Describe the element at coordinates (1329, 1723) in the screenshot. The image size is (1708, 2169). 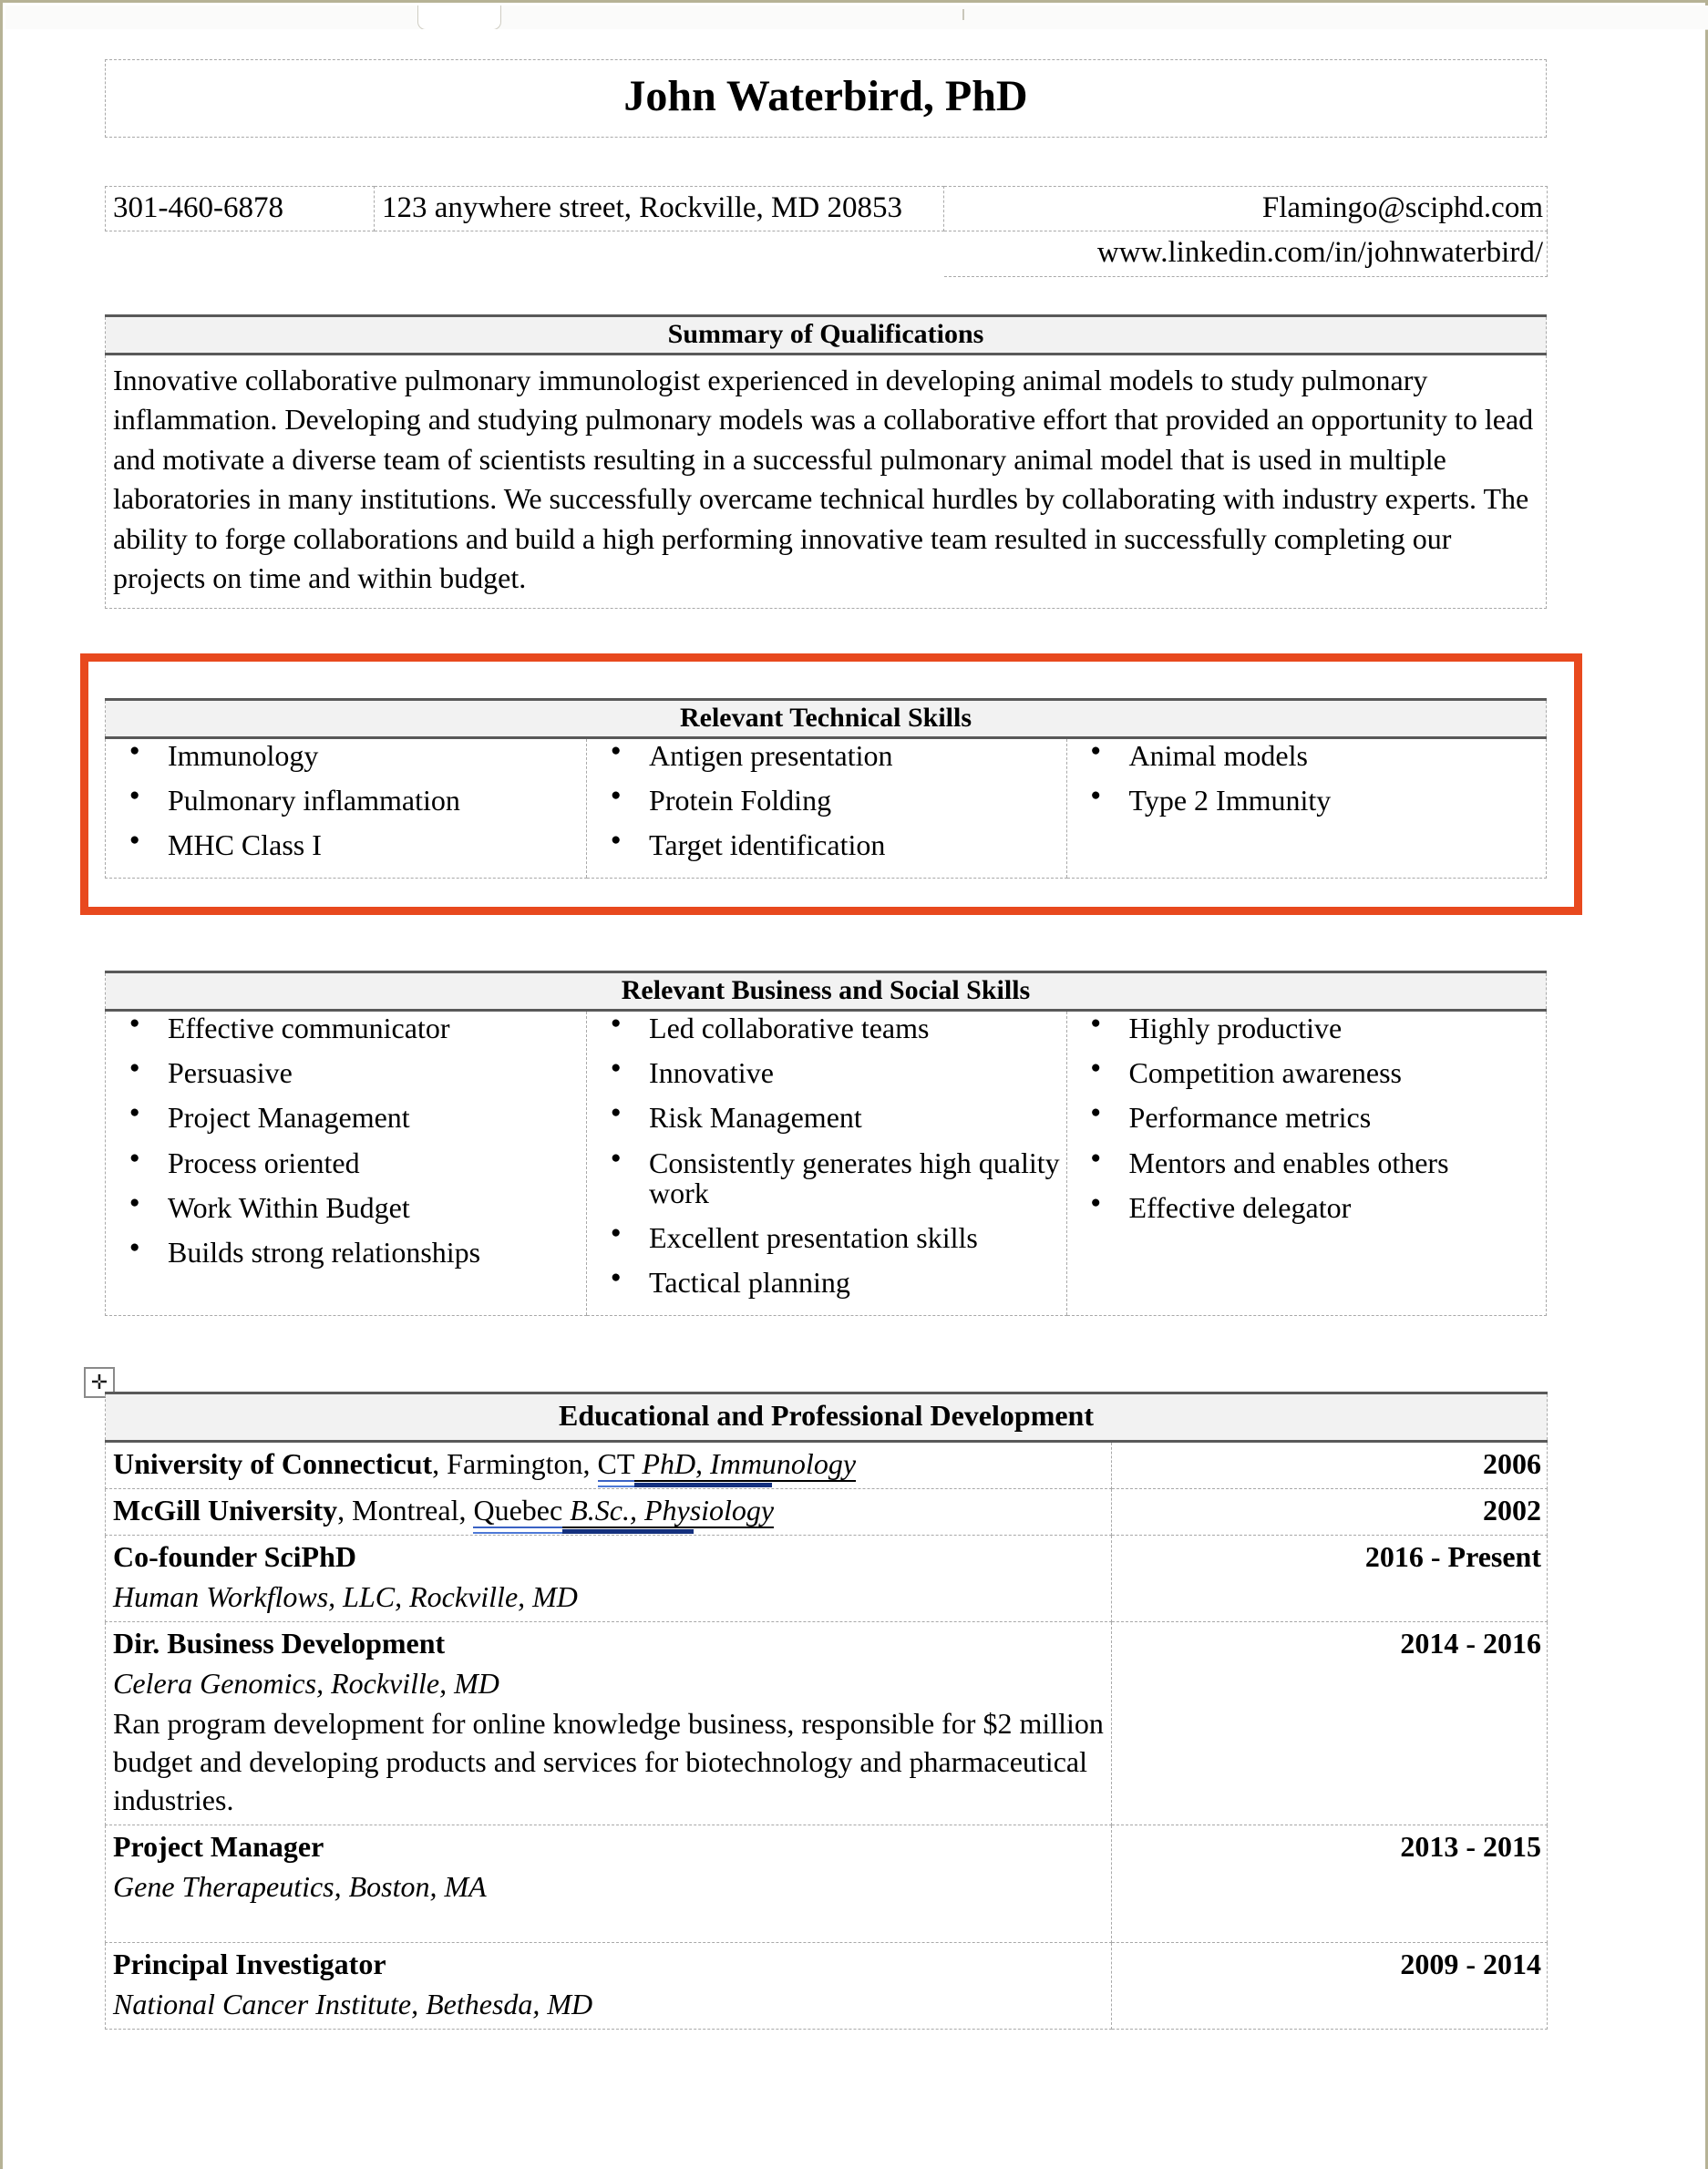
I see `entry-date-3: 2014 - 2016` at that location.